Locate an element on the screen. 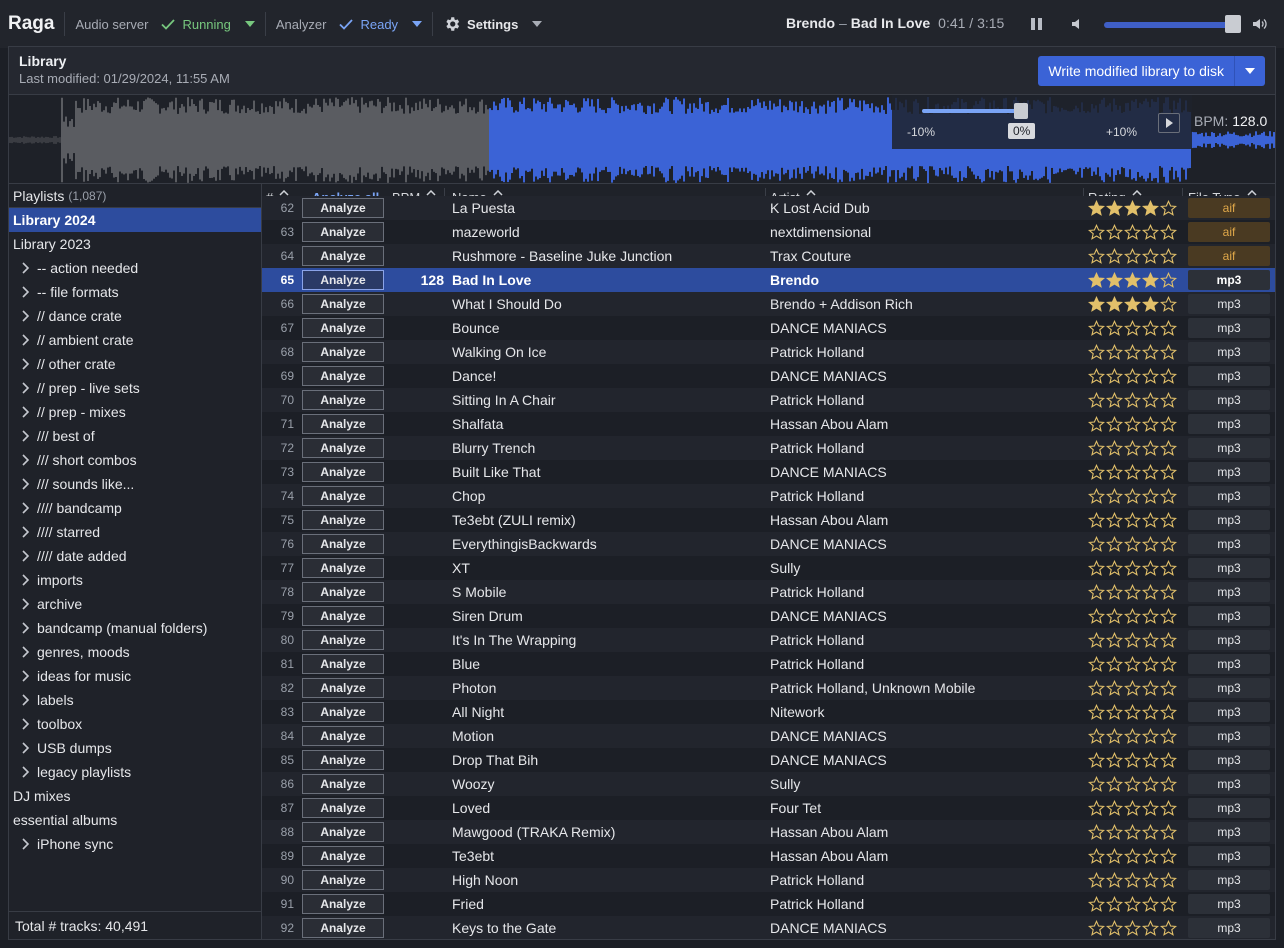 This screenshot has width=1284, height=948. sidebar-item: iPhone sync is located at coordinates (135, 844).